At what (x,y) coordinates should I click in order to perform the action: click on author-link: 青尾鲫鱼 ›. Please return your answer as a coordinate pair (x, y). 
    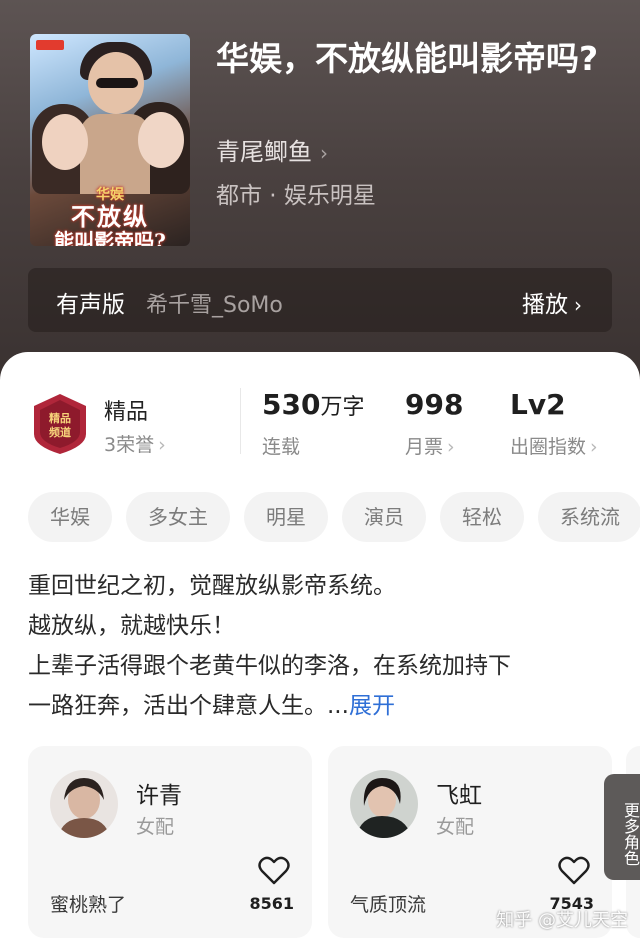
    Looking at the image, I should click on (272, 149).